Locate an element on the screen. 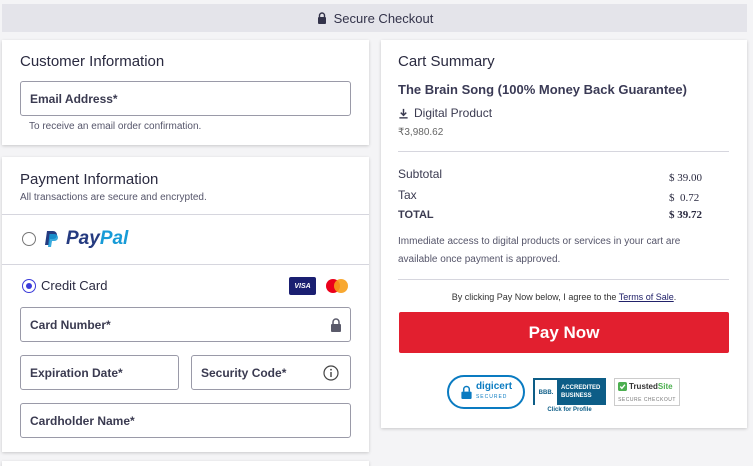  trustedsite-trusted: Trusted is located at coordinates (643, 386).